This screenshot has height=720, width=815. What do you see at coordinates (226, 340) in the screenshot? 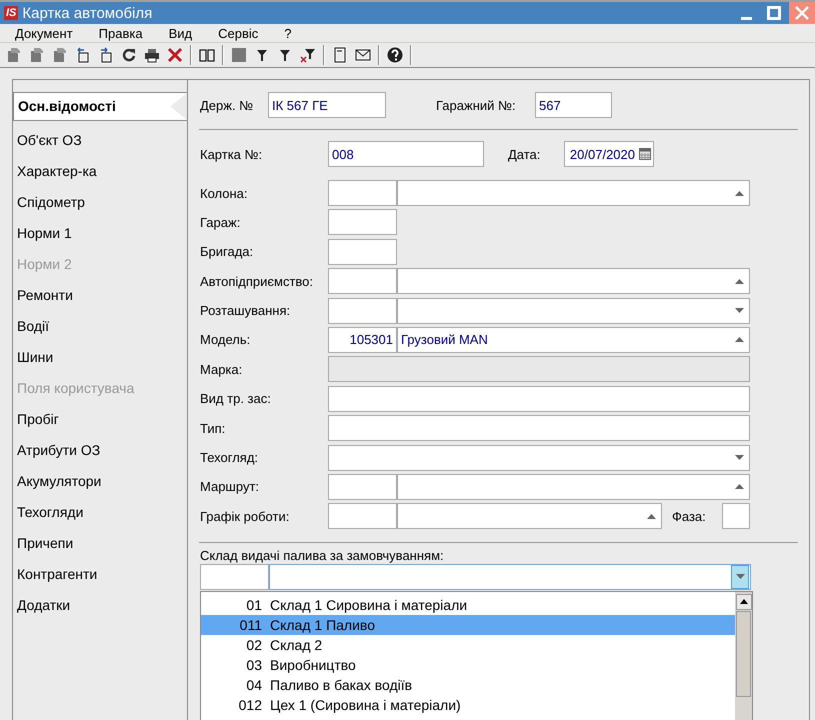
I see `field-label: Модель:` at bounding box center [226, 340].